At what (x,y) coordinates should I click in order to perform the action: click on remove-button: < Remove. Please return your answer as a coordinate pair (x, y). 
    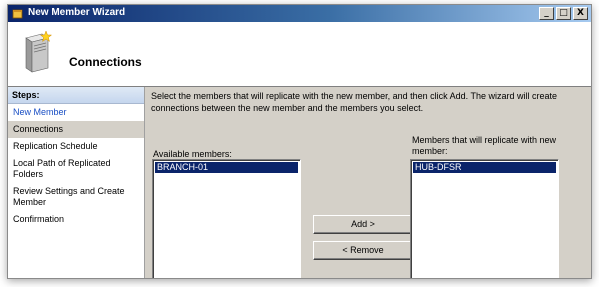
    Looking at the image, I should click on (363, 250).